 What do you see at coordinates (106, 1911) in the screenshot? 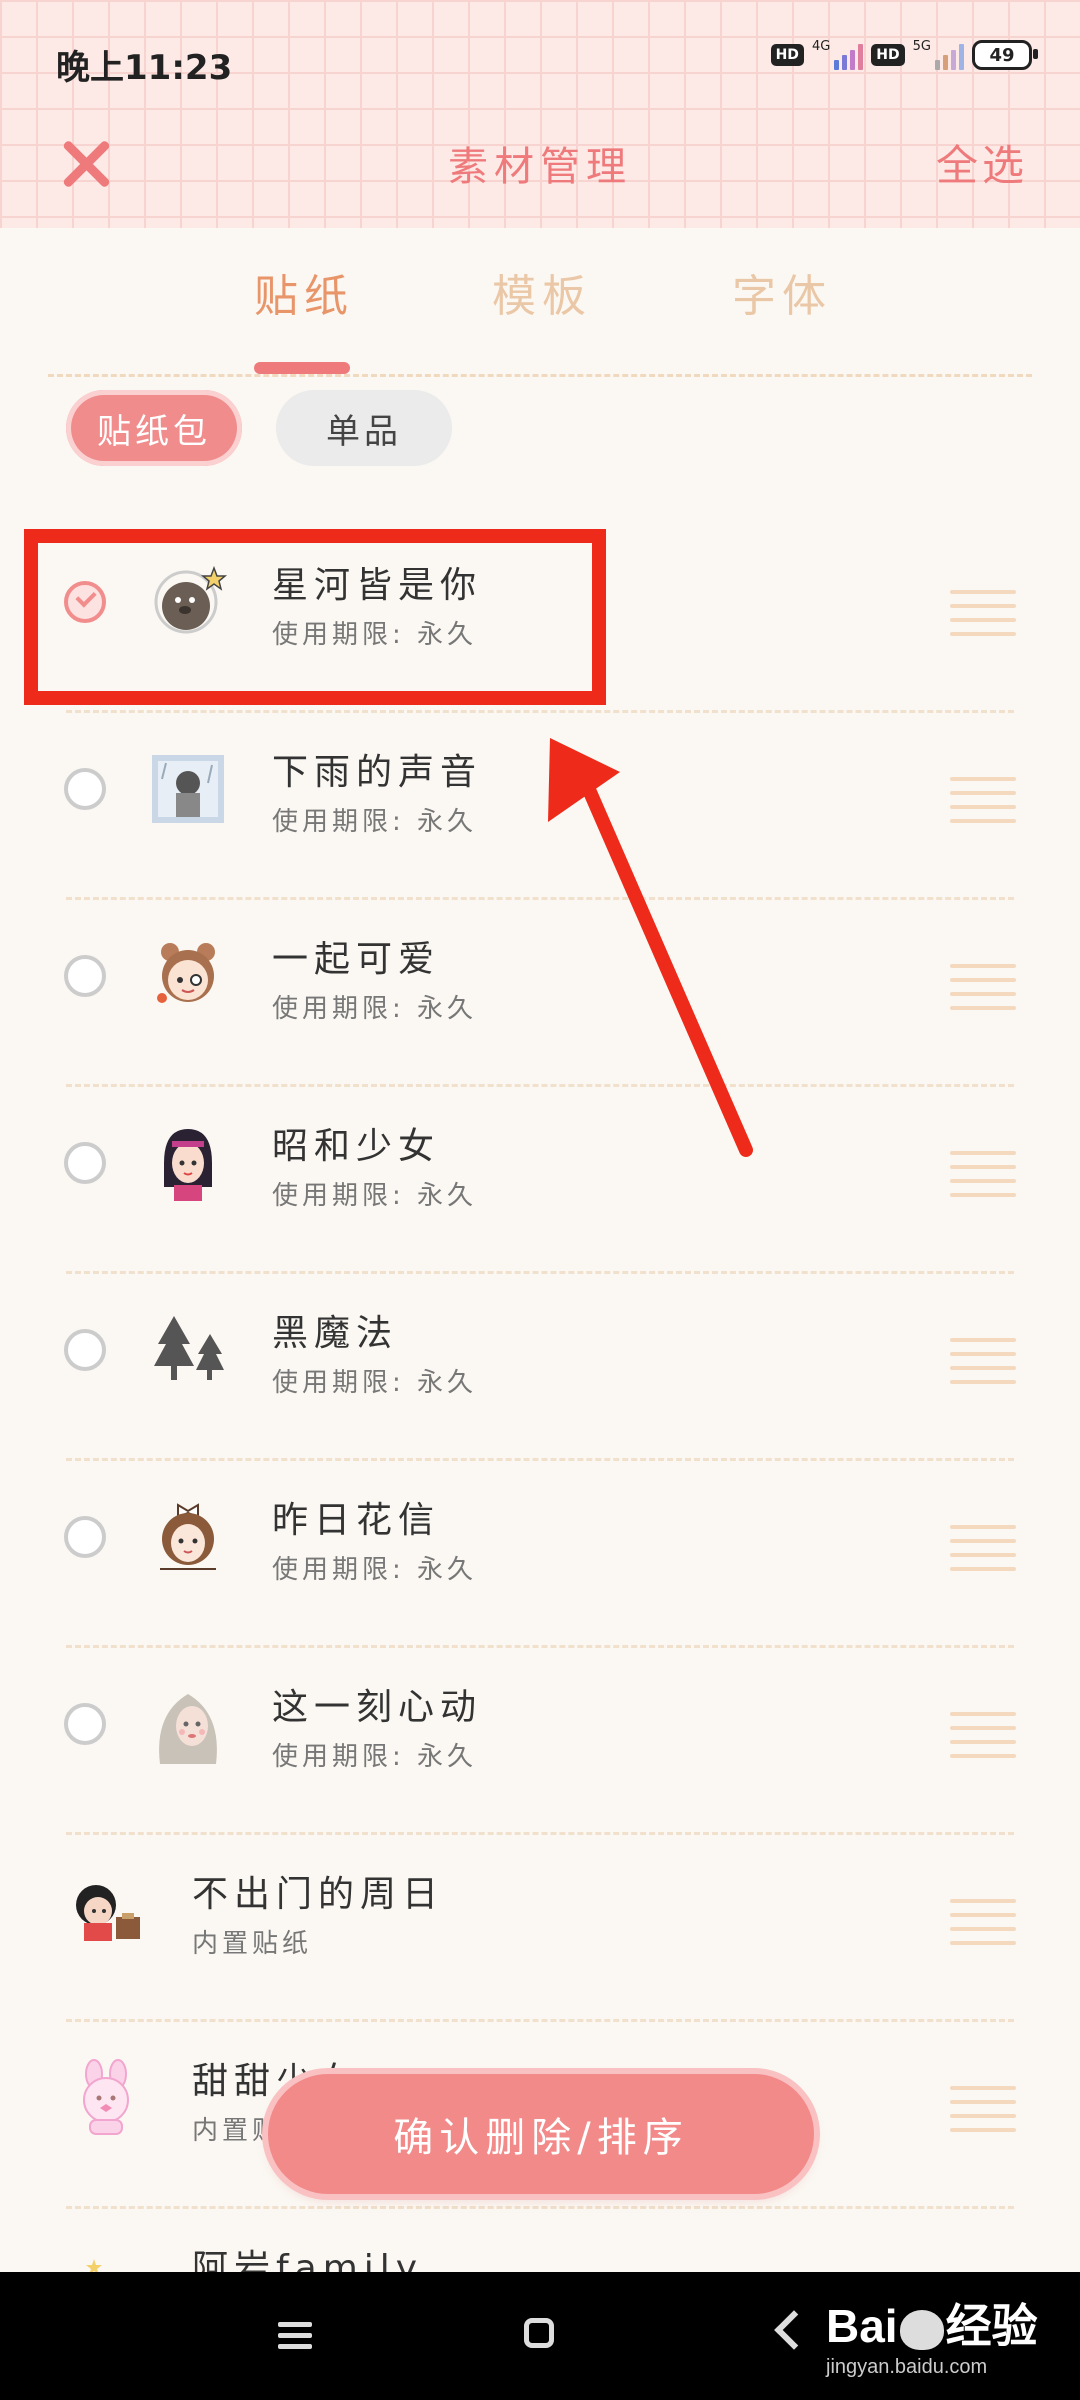
I see `reading-girl-icon` at bounding box center [106, 1911].